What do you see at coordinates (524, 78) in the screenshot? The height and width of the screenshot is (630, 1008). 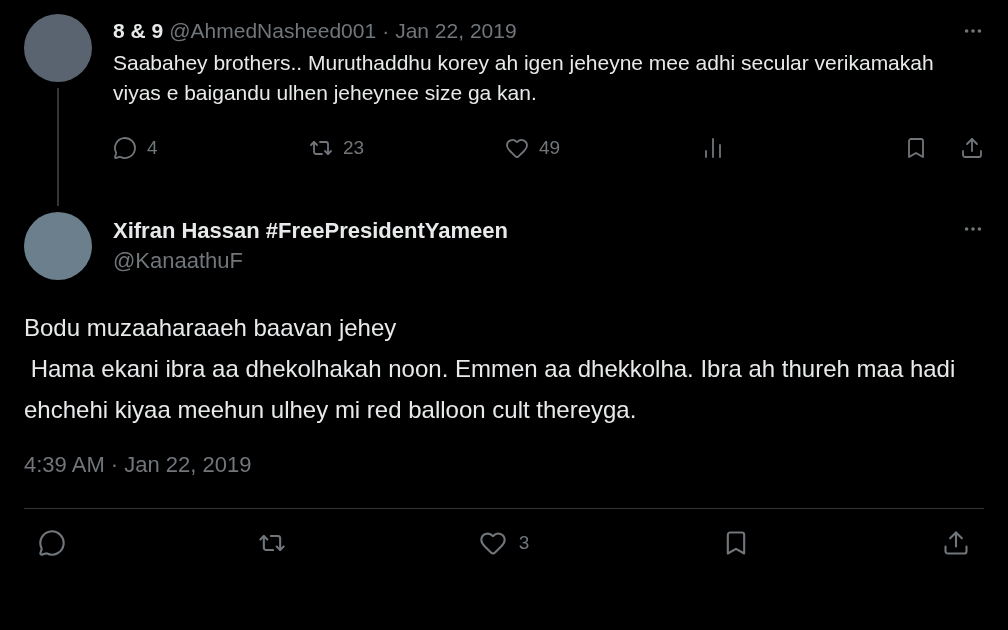 I see `post-text: Saabahey brothers.. Muruthaddhu korey ah igen jeheyne mee adhi secular verikamakah viyas e baigandu ulhen jeheynee size ga kan.` at bounding box center [524, 78].